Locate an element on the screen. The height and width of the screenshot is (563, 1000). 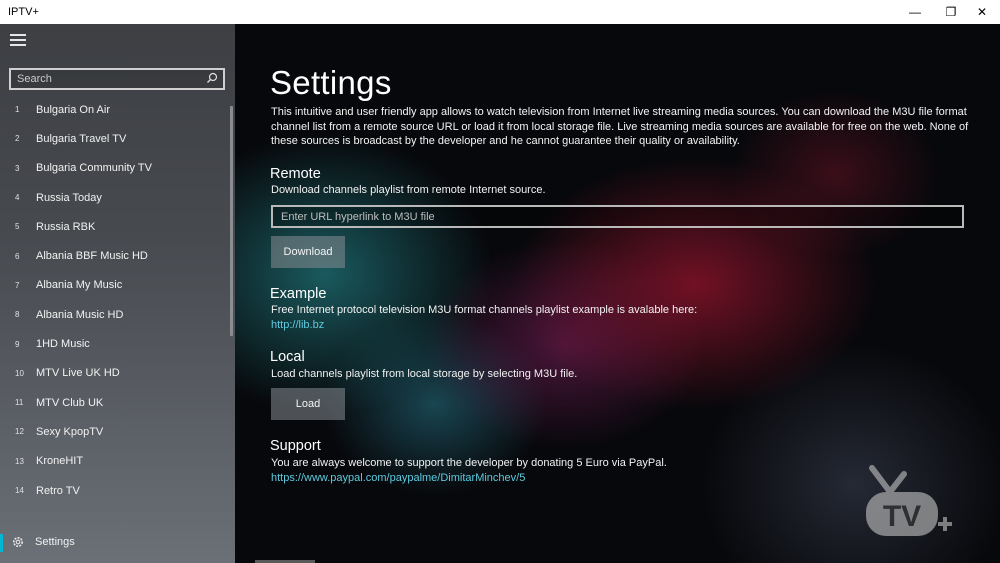
channel-name: Bulgaria Travel TV is located at coordinates (81, 138).